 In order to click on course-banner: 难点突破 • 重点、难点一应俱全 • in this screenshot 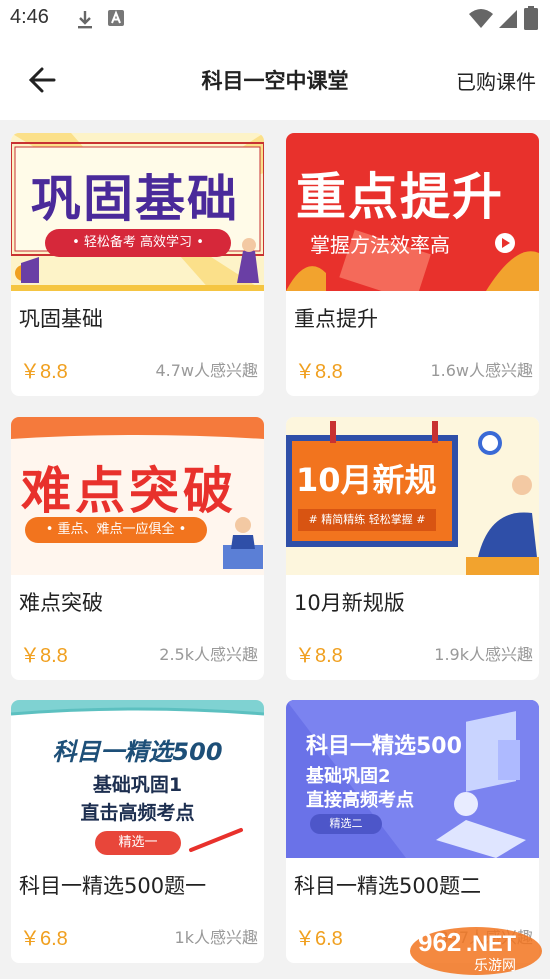, I will do `click(137, 496)`.